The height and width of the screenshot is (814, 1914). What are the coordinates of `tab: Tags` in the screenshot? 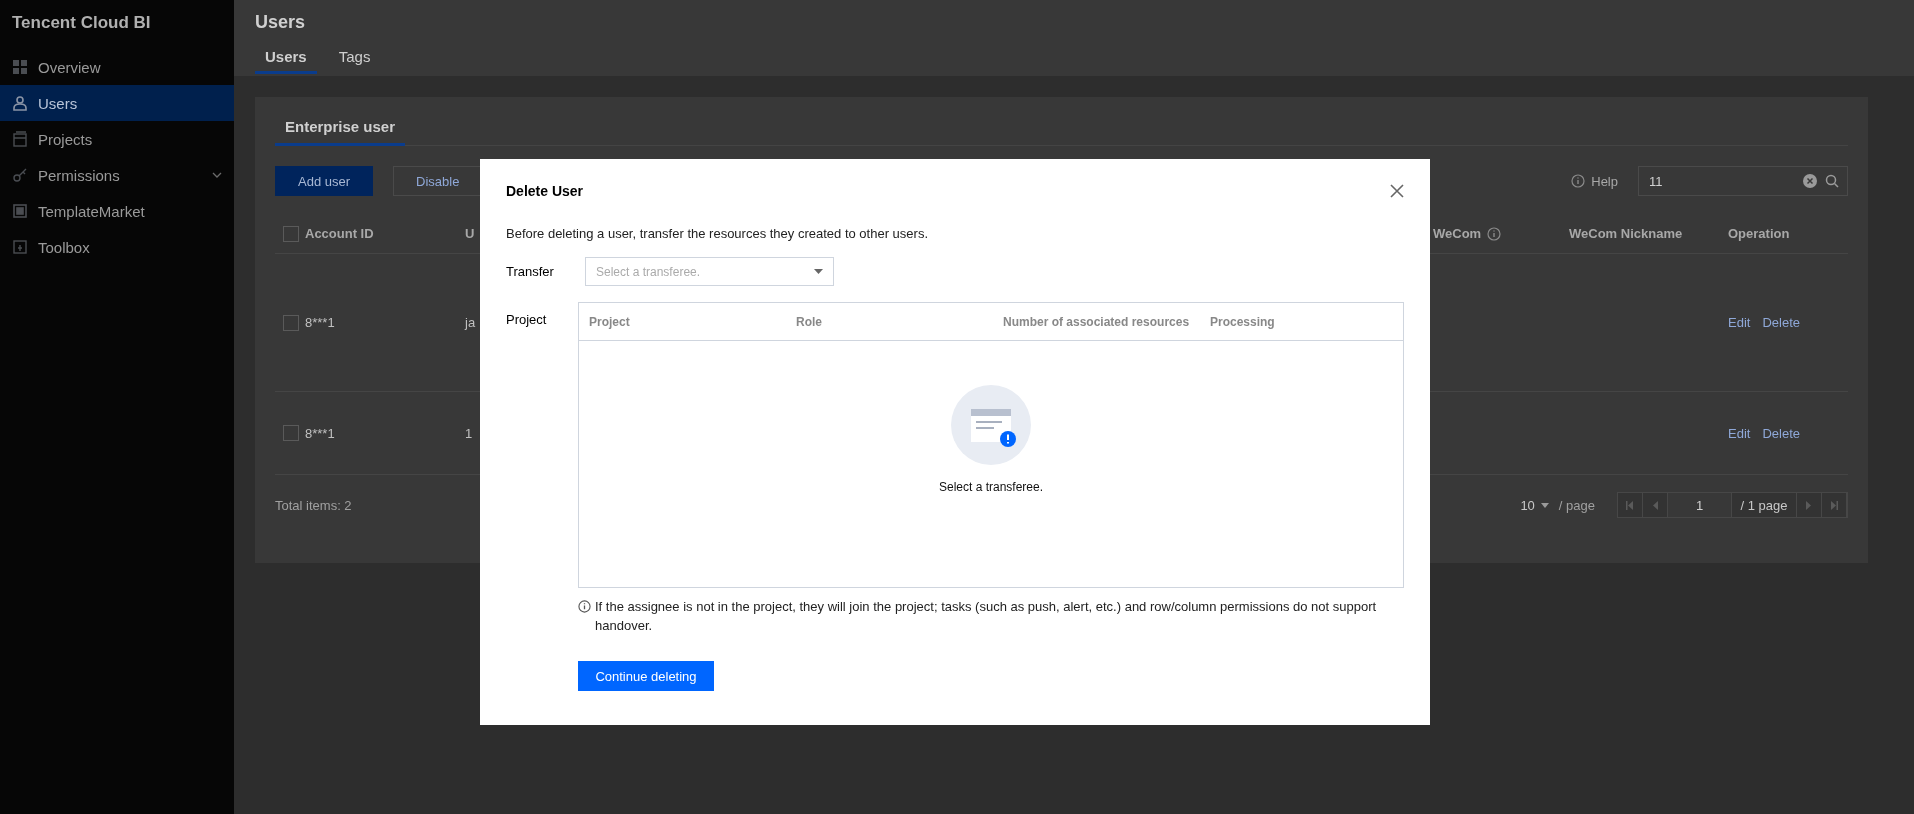 It's located at (354, 61).